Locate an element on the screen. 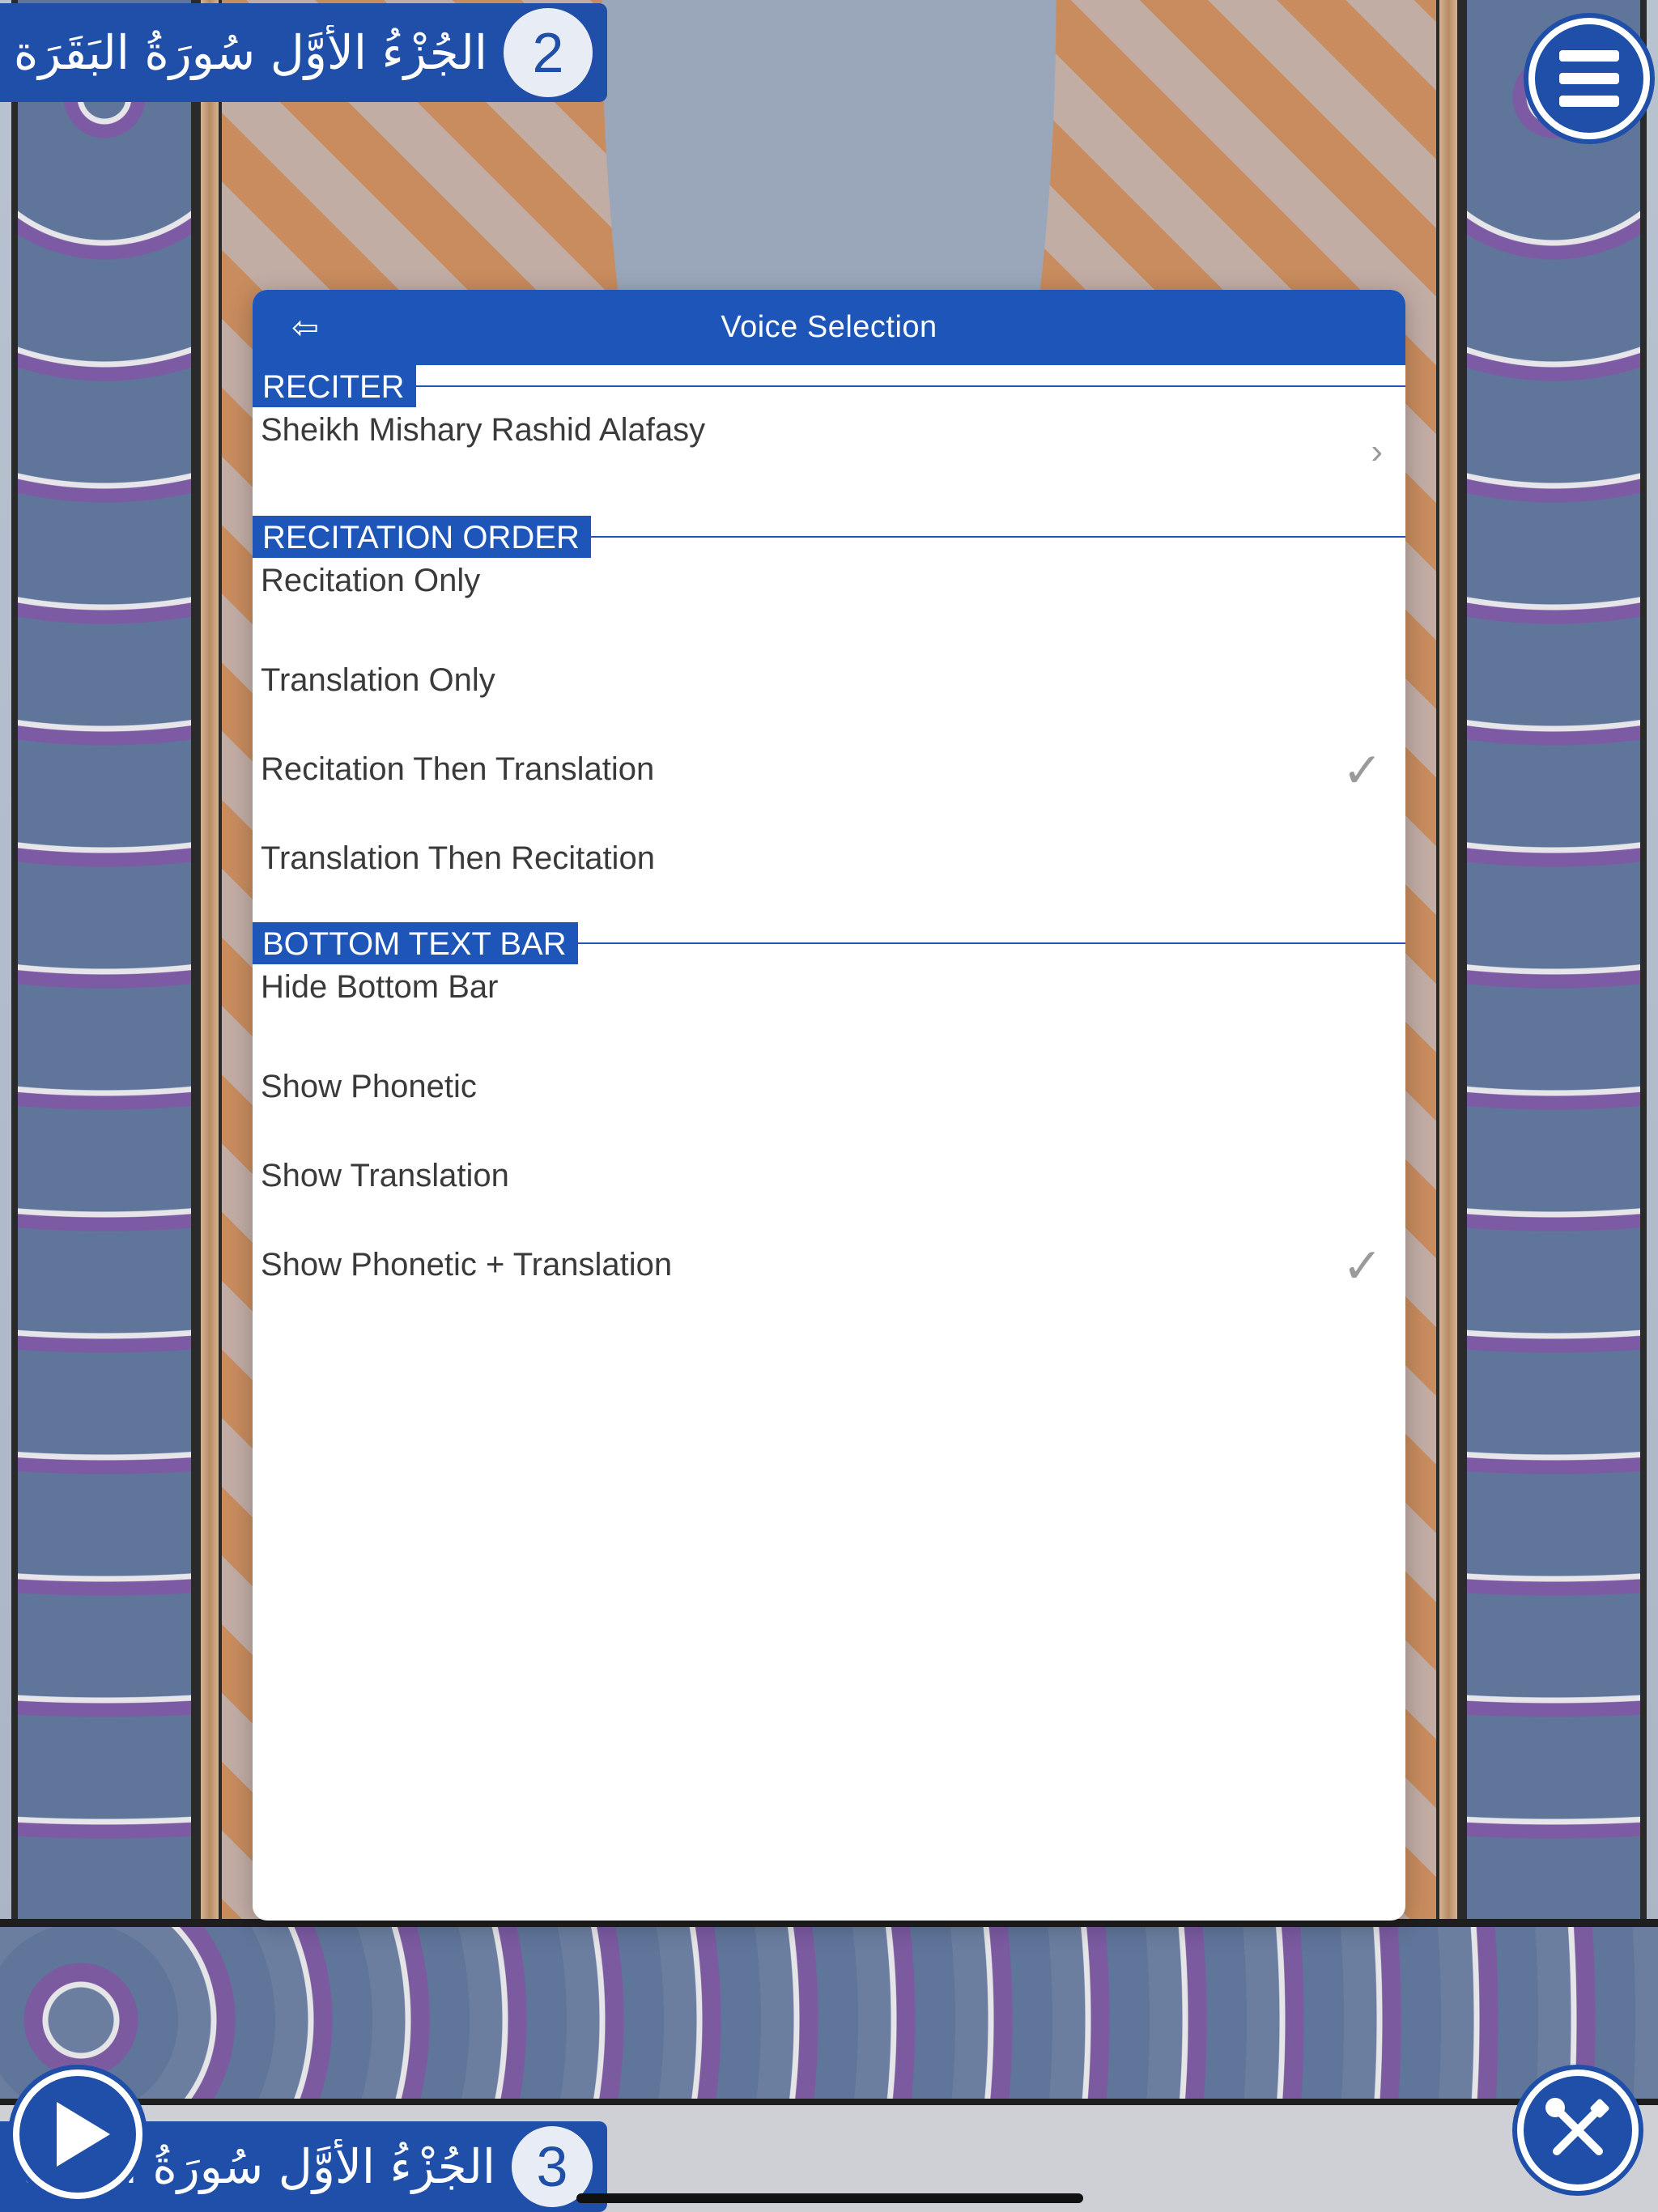 The image size is (1658, 2212). option-label: Translation Then Recitation is located at coordinates (458, 858).